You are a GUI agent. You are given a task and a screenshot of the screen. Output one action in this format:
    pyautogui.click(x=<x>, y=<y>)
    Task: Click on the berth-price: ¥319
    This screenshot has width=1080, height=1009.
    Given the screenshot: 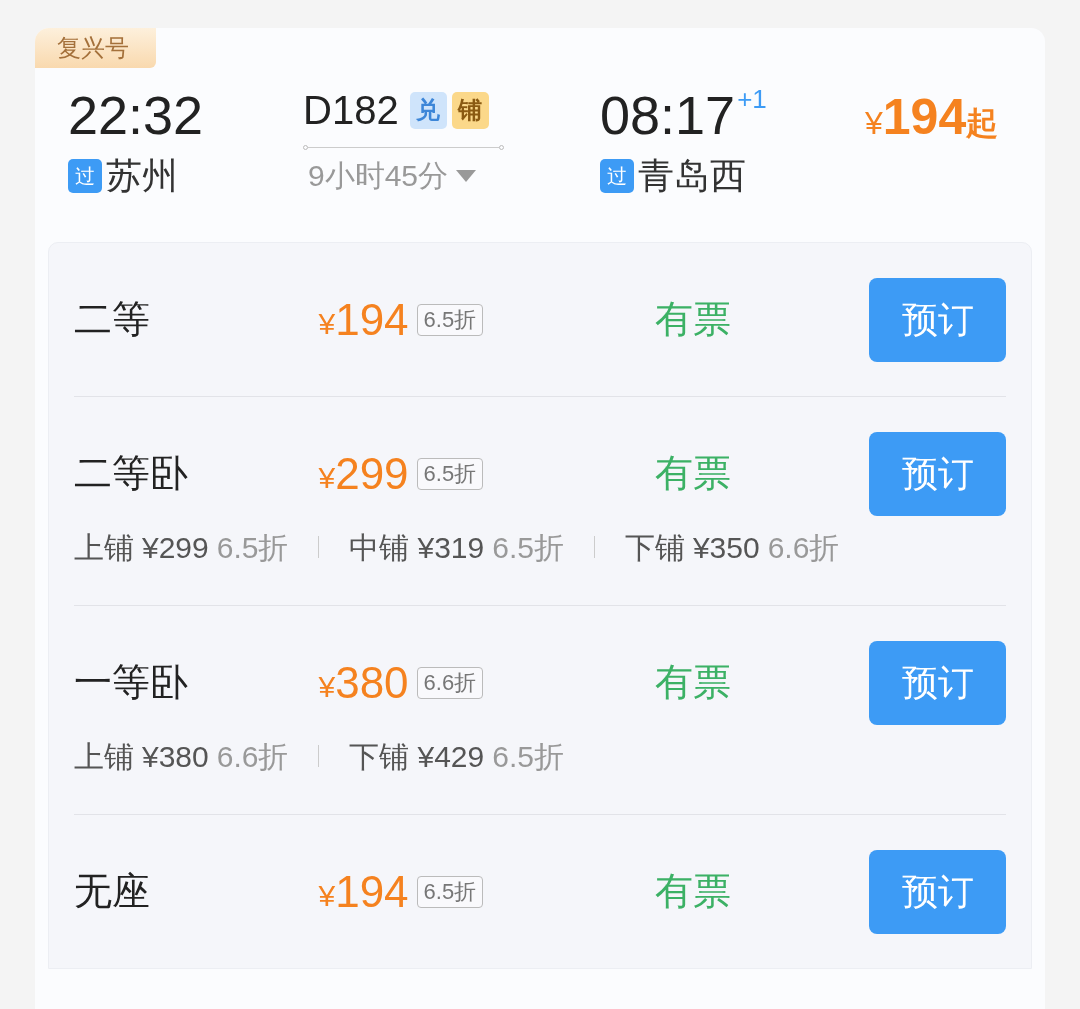 What is the action you would take?
    pyautogui.click(x=451, y=547)
    